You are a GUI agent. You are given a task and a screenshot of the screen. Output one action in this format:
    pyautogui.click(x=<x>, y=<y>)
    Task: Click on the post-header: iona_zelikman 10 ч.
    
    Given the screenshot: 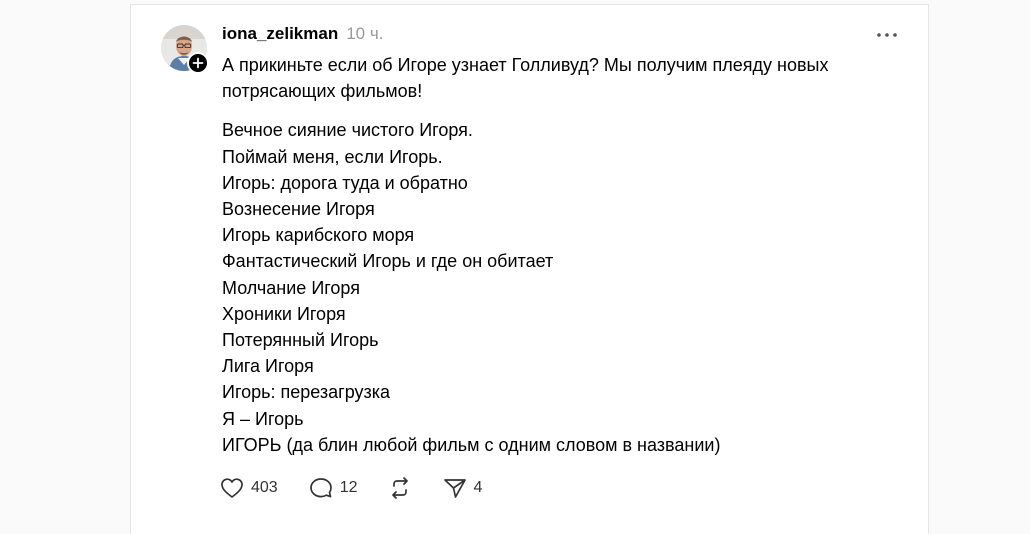 What is the action you would take?
    pyautogui.click(x=302, y=35)
    